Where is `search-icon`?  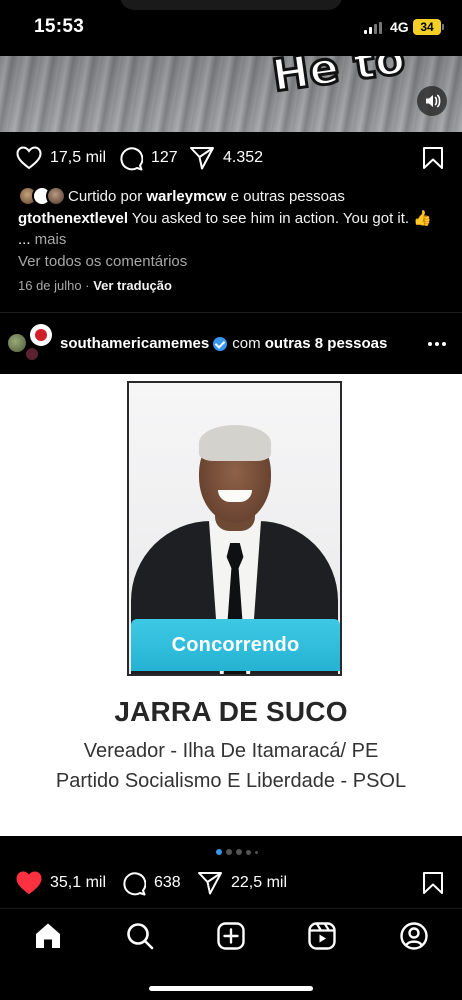 search-icon is located at coordinates (140, 936).